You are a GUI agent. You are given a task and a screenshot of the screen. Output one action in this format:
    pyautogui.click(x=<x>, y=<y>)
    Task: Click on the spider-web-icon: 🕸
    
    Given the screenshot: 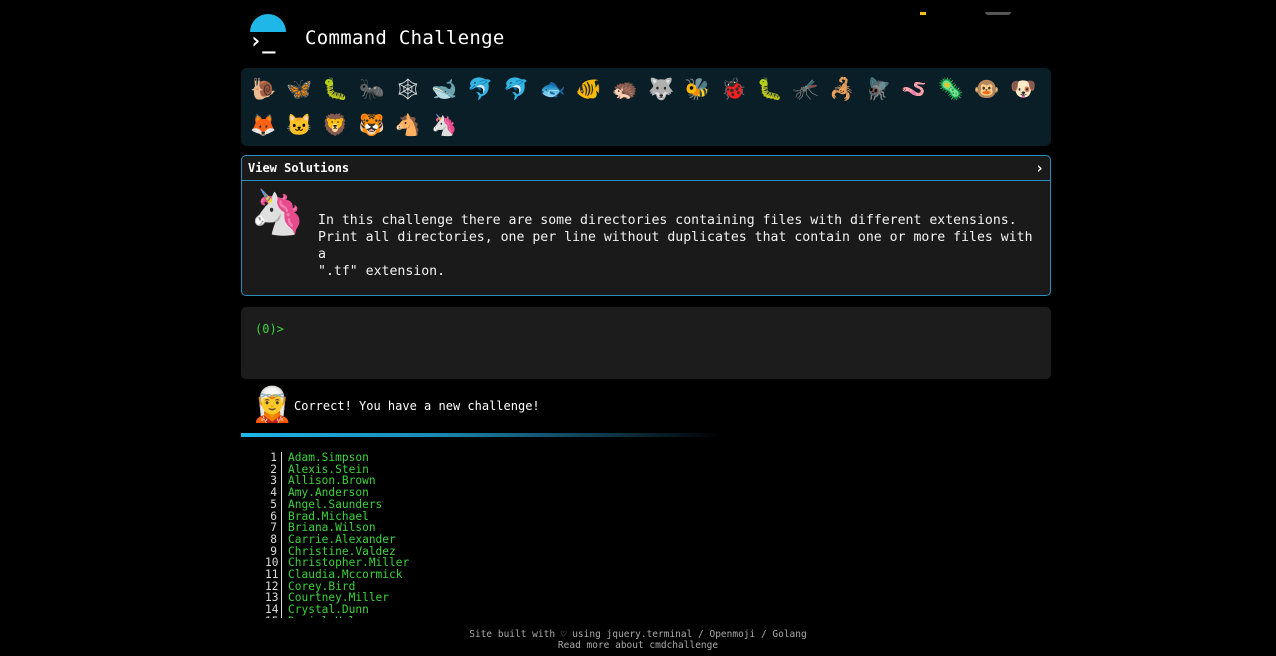 What is the action you would take?
    pyautogui.click(x=408, y=89)
    